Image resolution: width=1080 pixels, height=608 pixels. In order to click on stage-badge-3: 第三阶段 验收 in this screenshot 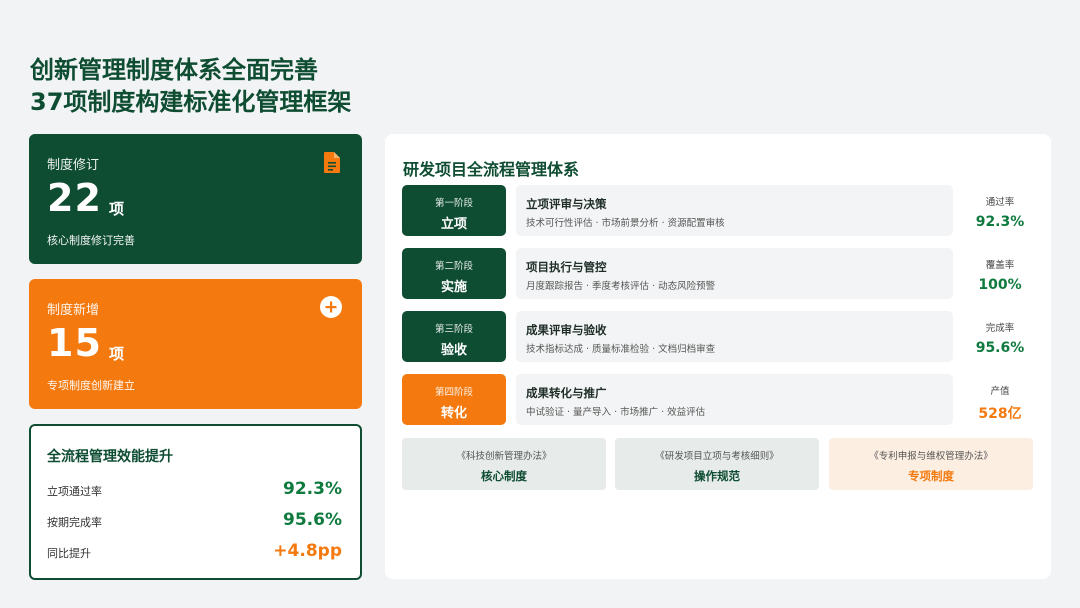, I will do `click(454, 336)`.